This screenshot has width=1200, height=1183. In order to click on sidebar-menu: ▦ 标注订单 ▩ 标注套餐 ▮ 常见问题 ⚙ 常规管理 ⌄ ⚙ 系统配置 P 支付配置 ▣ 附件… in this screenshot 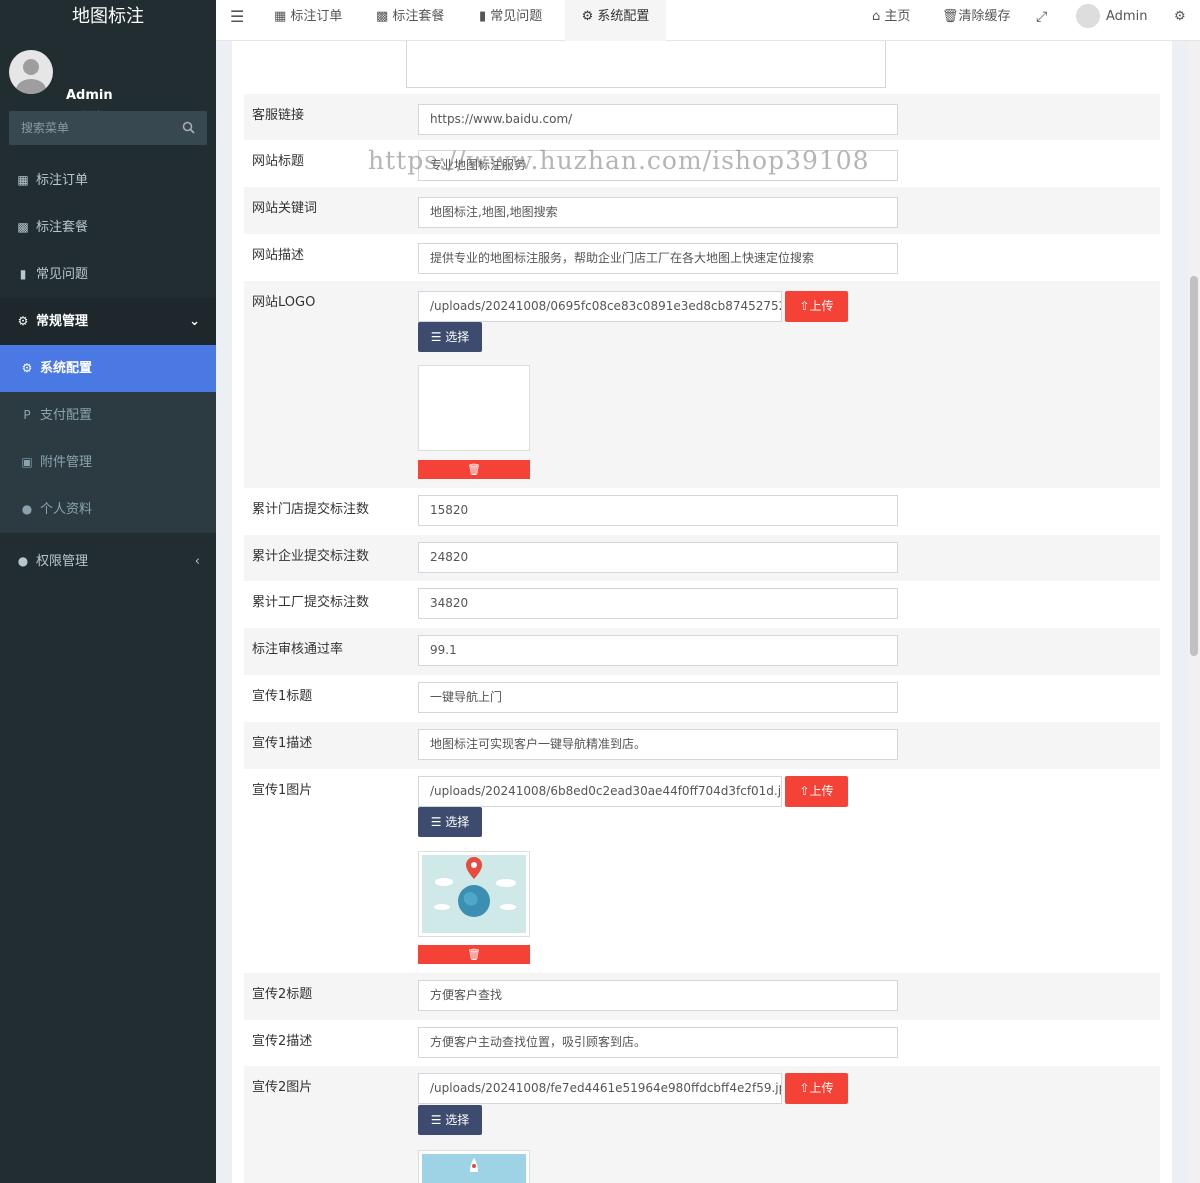, I will do `click(108, 371)`.